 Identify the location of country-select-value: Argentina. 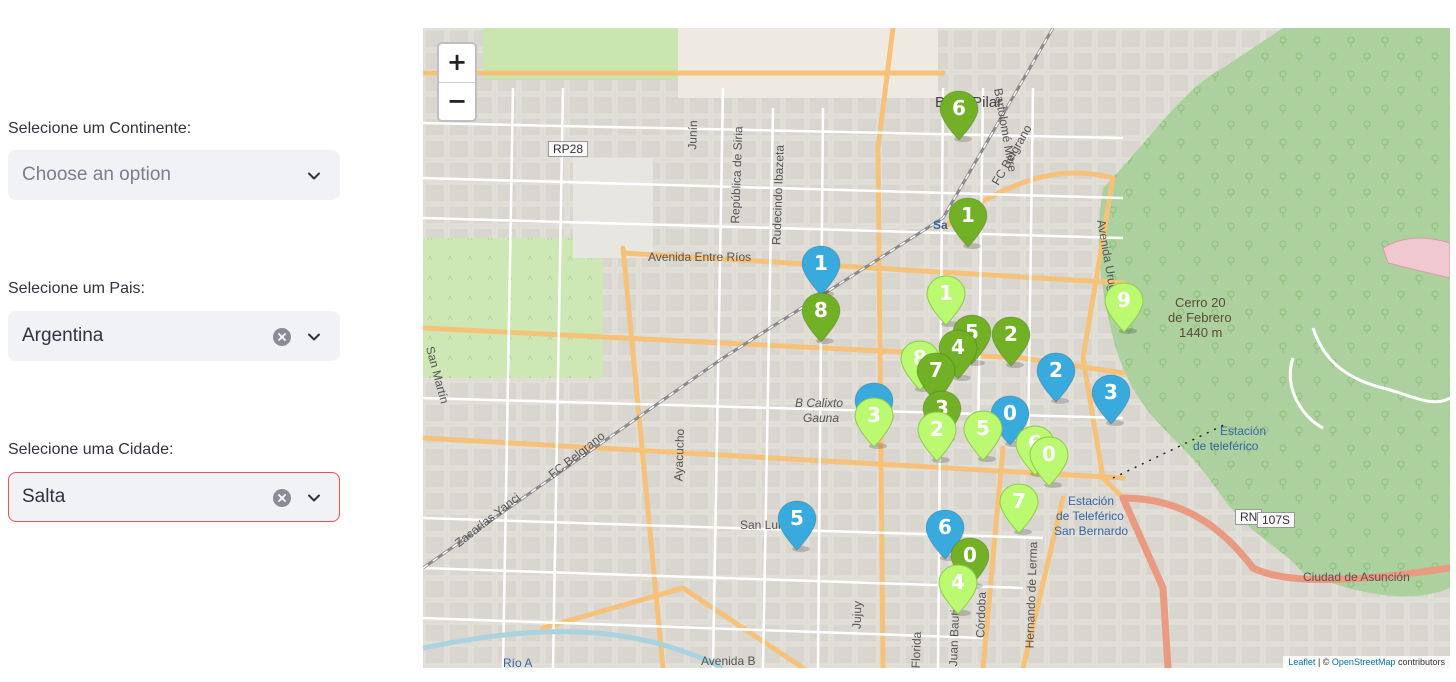
(63, 335).